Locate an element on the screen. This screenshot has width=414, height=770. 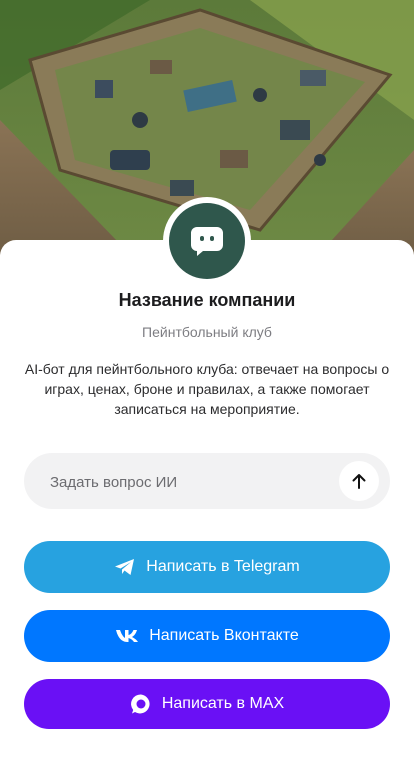
telegram-button: Написать в Telegram is located at coordinates (207, 567).